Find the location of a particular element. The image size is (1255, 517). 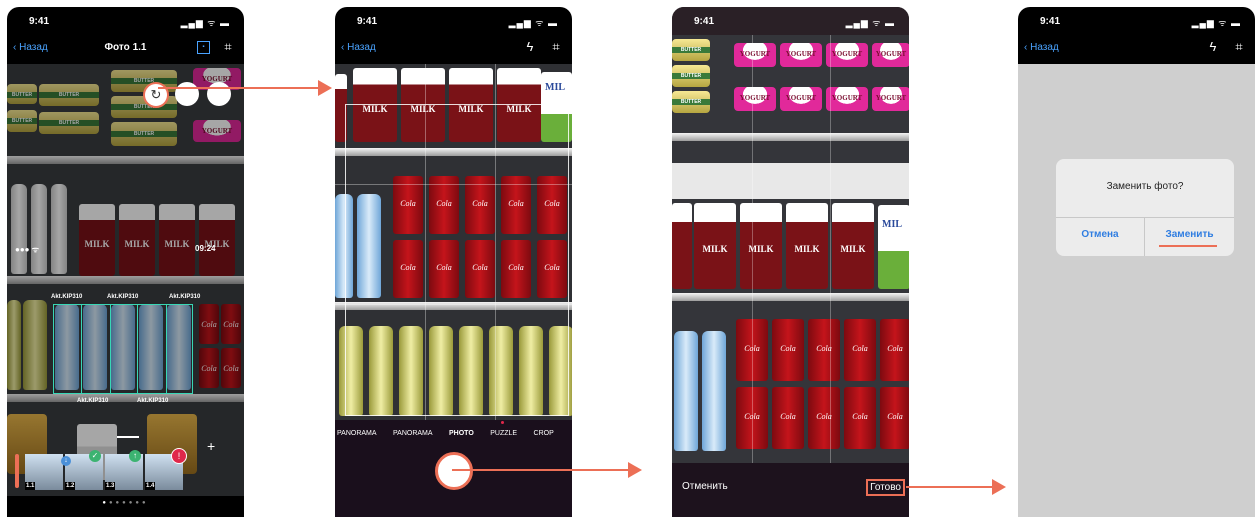

recognition-box is located at coordinates (123, 349).